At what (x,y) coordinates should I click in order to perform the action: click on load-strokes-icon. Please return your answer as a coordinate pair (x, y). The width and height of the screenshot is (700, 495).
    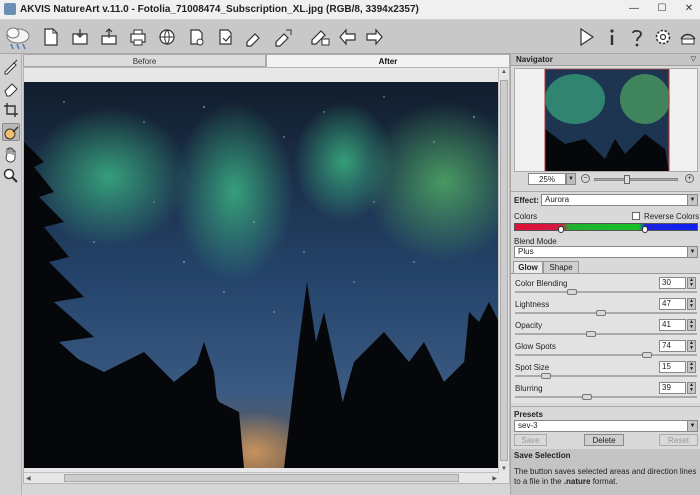
    Looking at the image, I should click on (254, 37).